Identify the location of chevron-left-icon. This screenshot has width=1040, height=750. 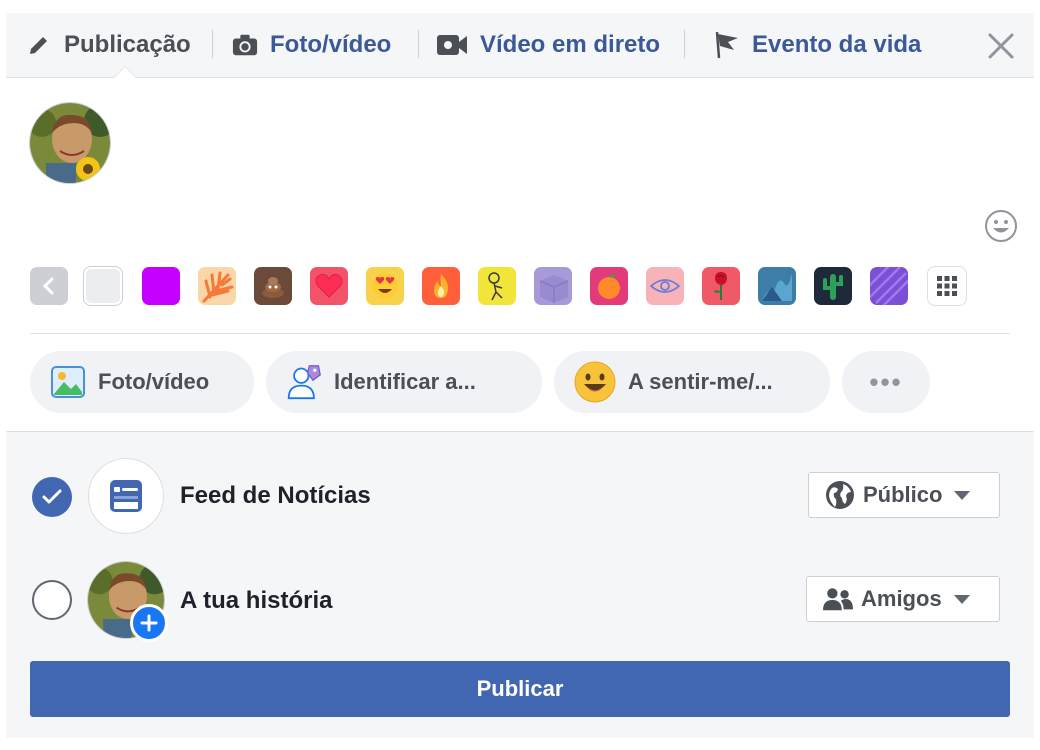
(48, 286).